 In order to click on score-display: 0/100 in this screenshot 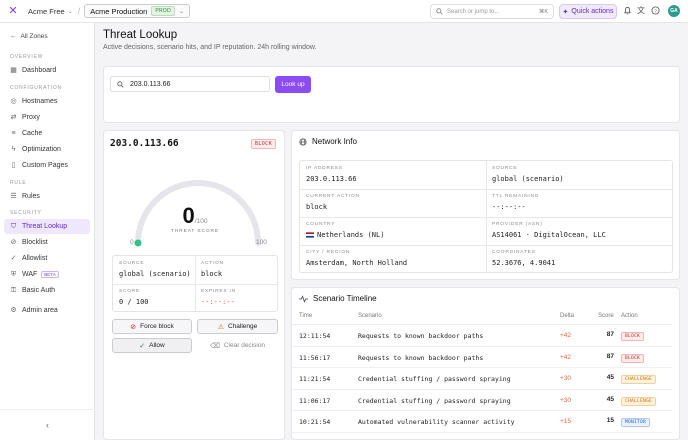, I will do `click(195, 216)`.